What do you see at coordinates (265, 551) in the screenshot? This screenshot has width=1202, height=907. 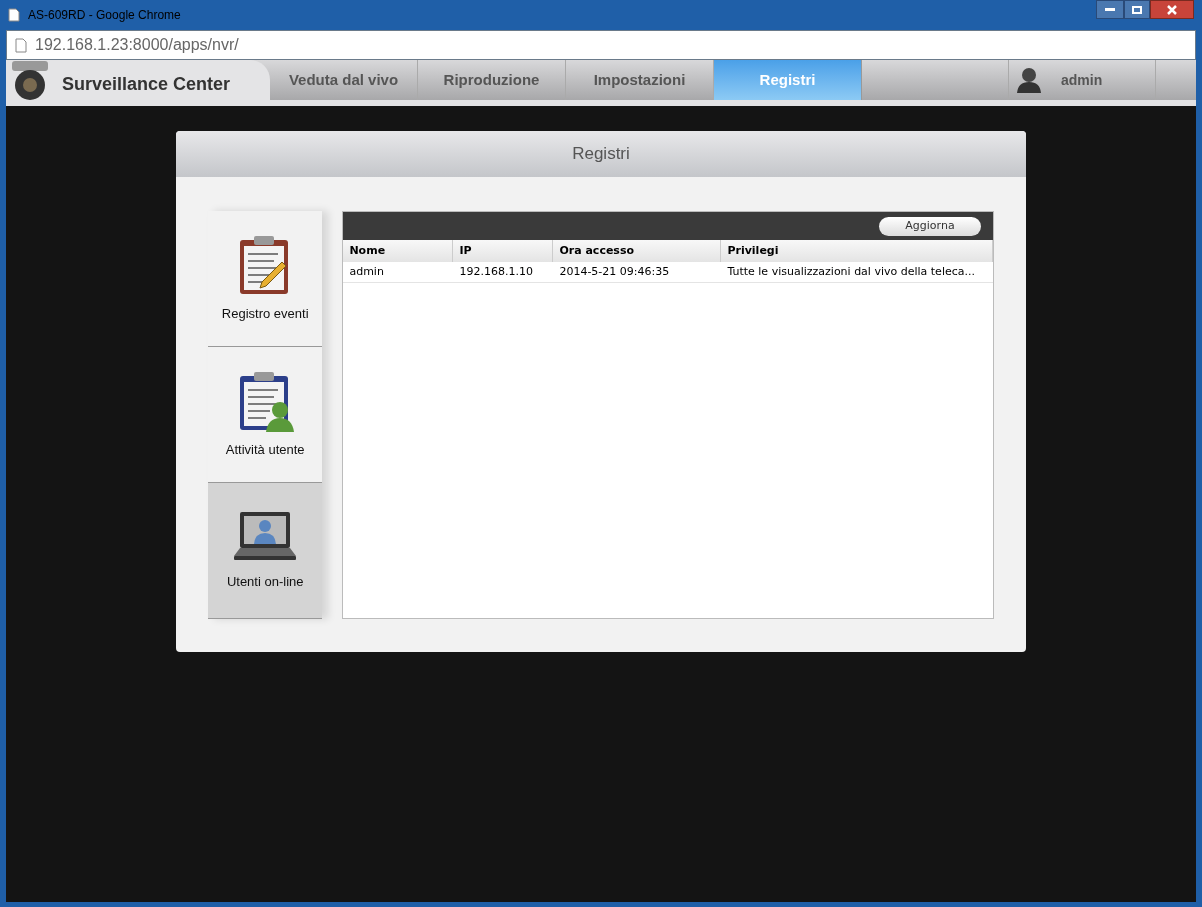 I see `sidebar-item: Utenti on-line` at bounding box center [265, 551].